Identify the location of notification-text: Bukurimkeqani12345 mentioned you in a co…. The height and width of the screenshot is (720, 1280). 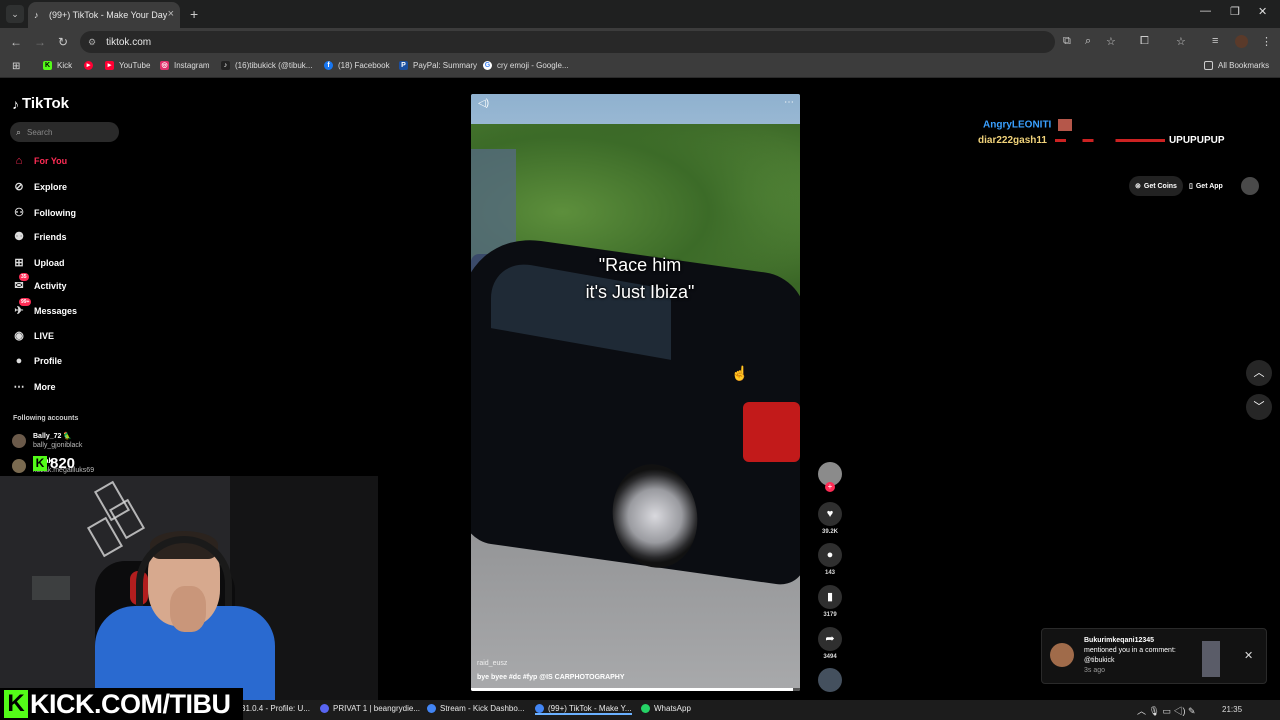
(1144, 656).